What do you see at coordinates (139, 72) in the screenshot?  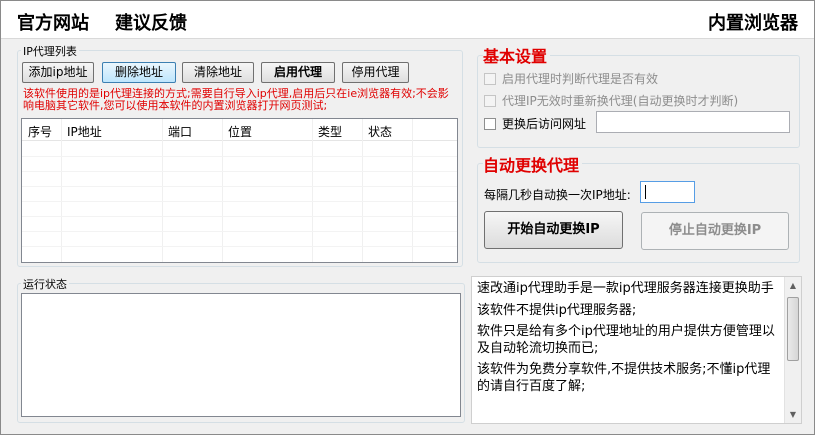 I see `delete-address-button: 删除地址` at bounding box center [139, 72].